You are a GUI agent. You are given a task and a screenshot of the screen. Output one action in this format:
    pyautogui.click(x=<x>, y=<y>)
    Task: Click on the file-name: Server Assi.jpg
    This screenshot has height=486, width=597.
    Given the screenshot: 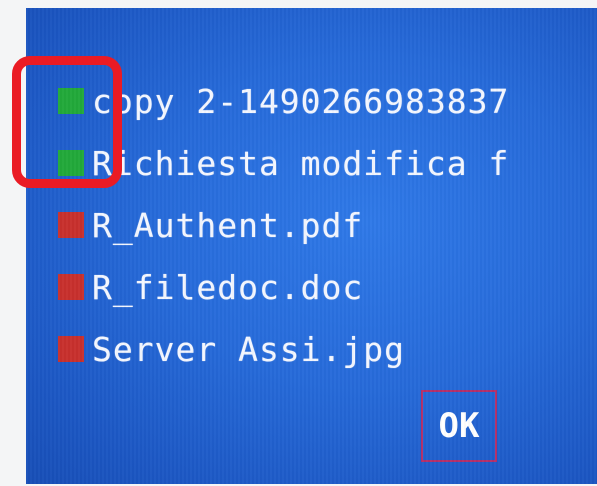 What is the action you would take?
    pyautogui.click(x=249, y=349)
    